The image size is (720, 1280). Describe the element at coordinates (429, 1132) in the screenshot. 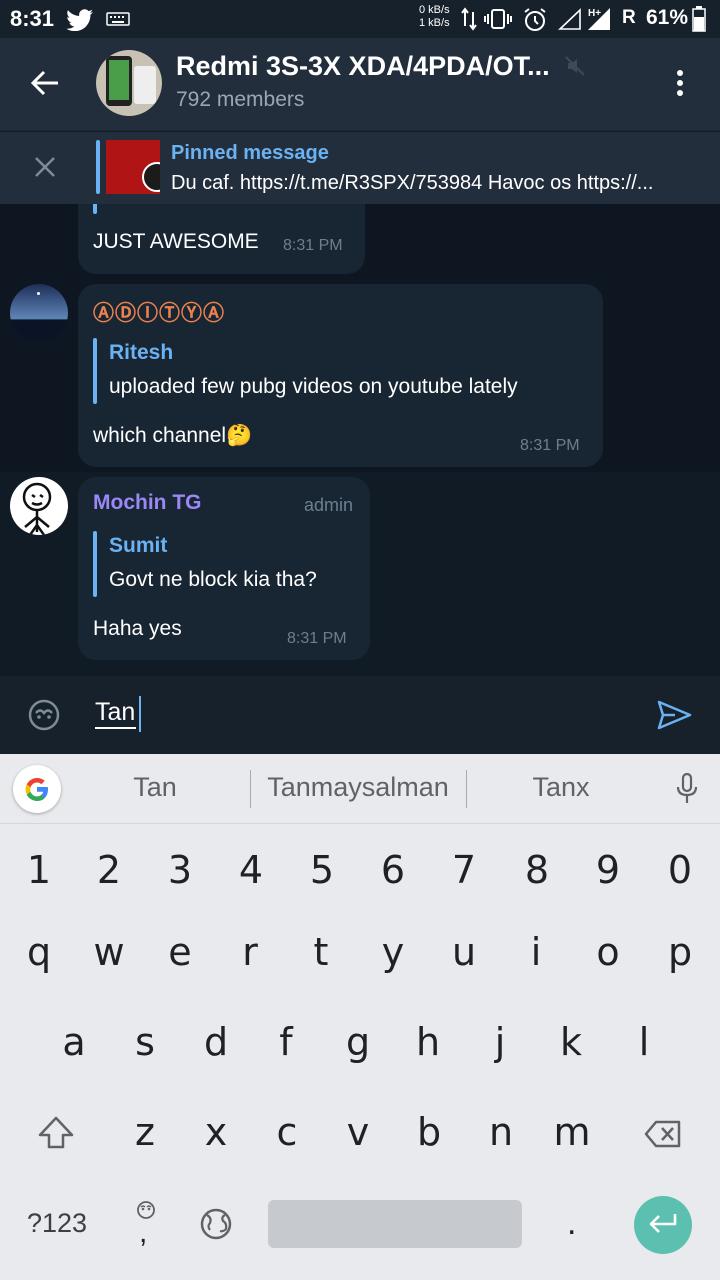

I see `key-b: b` at that location.